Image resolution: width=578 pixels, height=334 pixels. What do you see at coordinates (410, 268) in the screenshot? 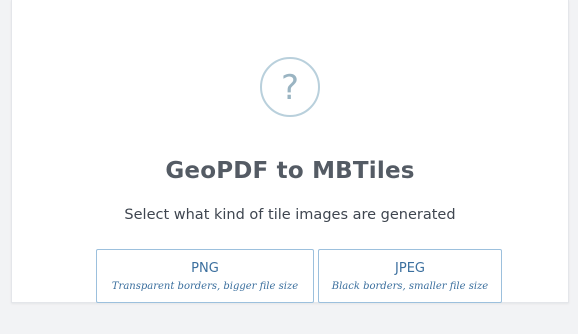
I see `jpeg-option-label: JPEG` at bounding box center [410, 268].